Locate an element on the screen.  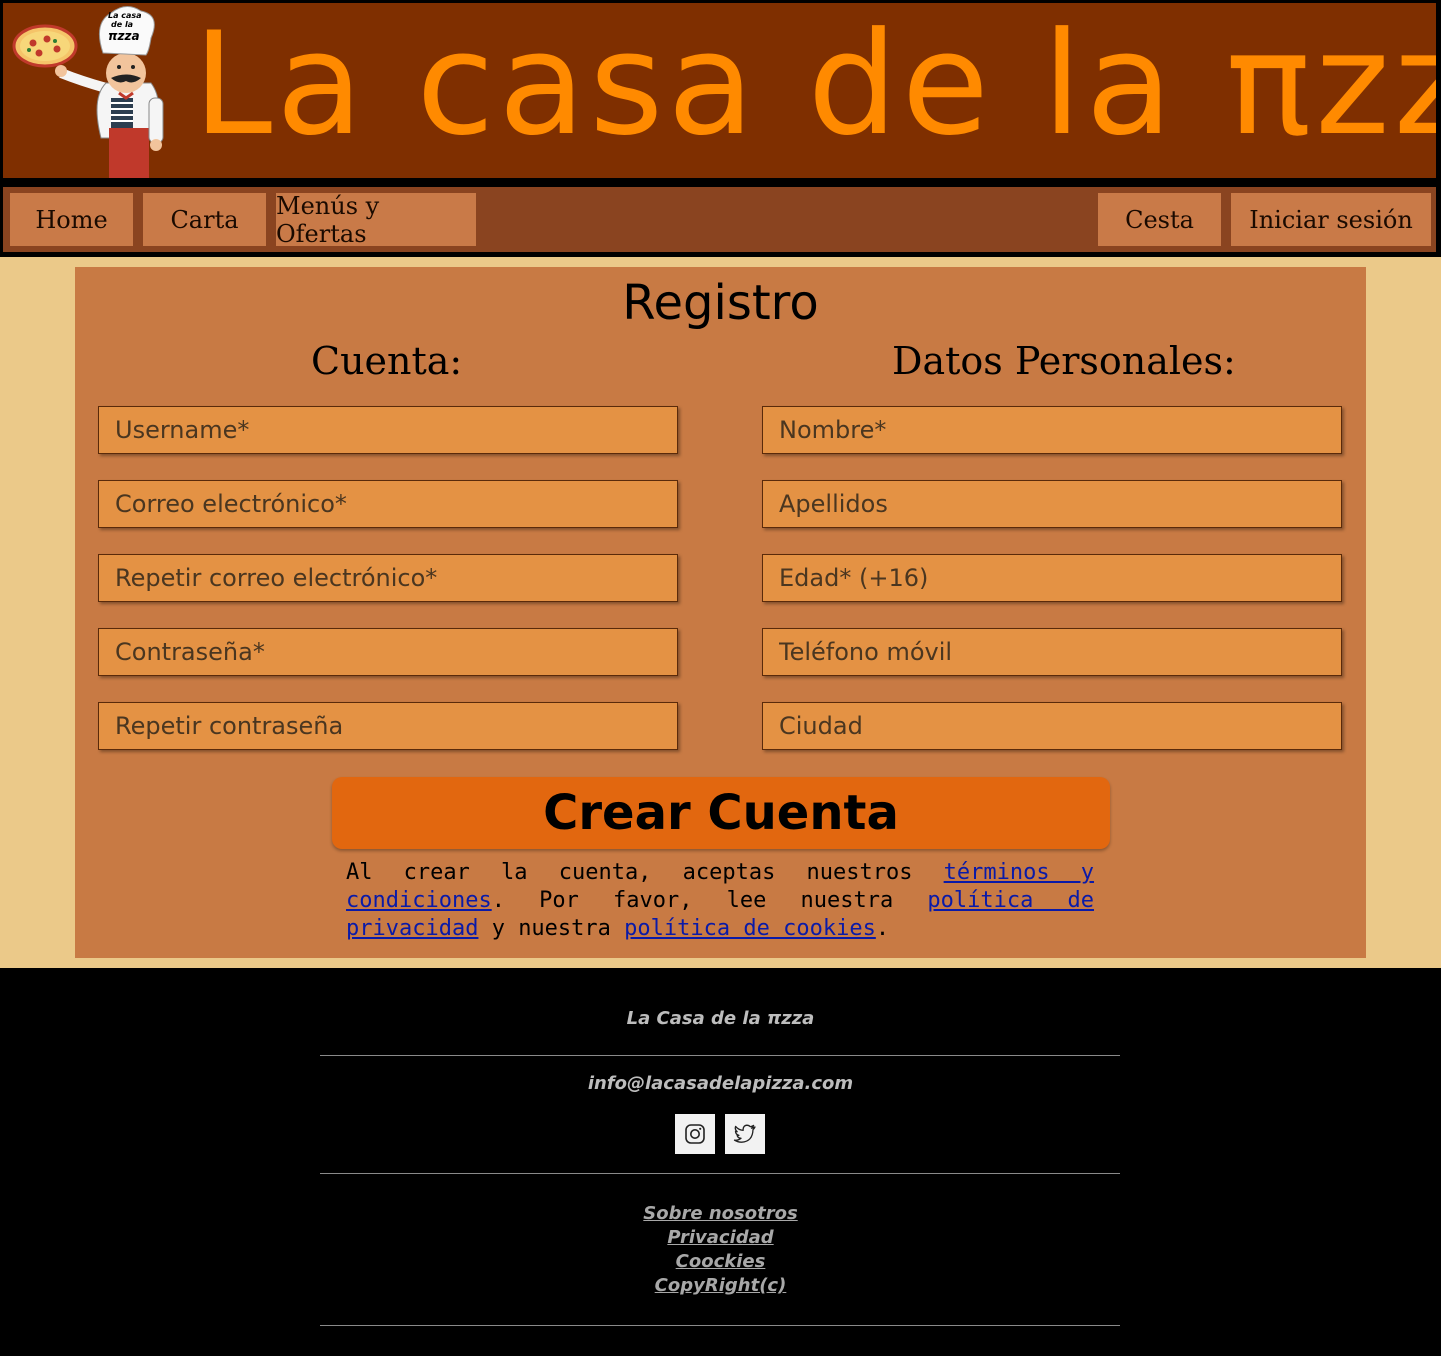
footer-email: info@lacasadelapizza.com is located at coordinates (720, 1083).